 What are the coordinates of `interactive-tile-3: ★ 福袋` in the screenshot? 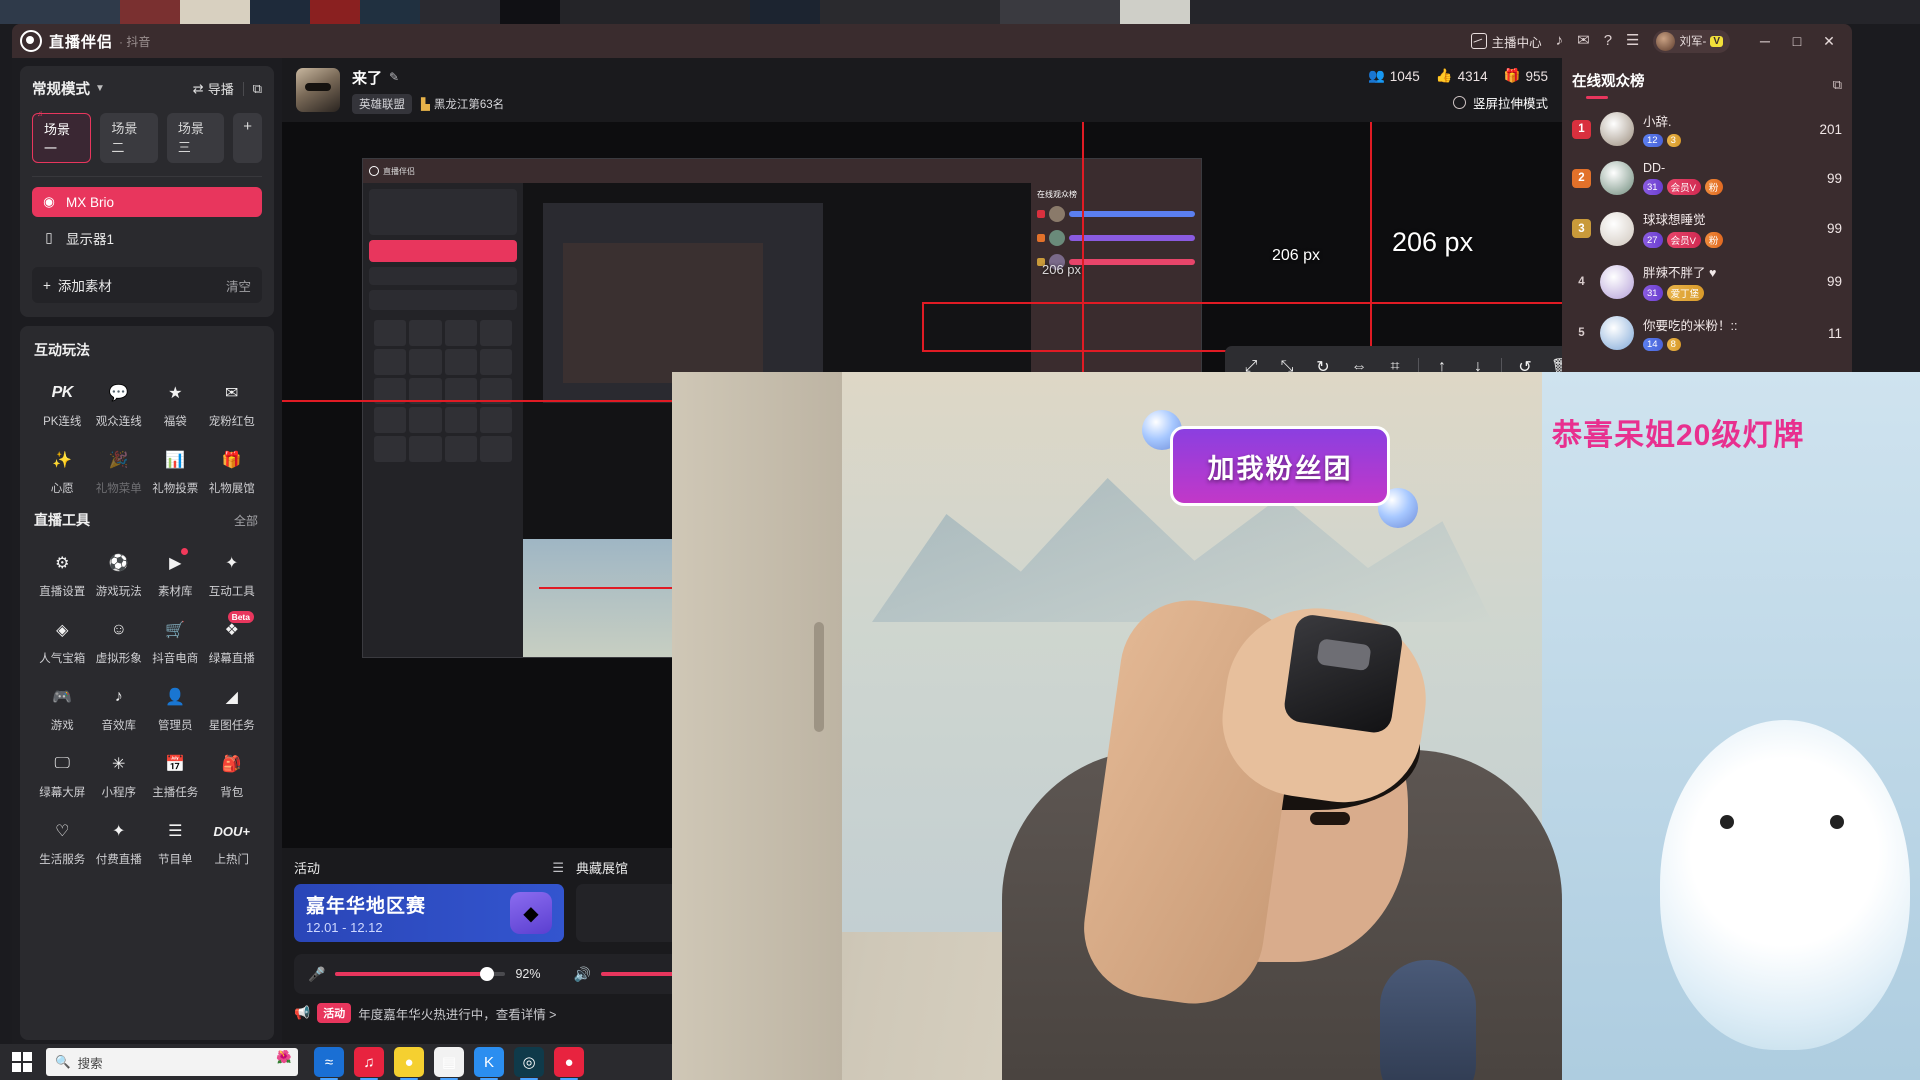 It's located at (175, 403).